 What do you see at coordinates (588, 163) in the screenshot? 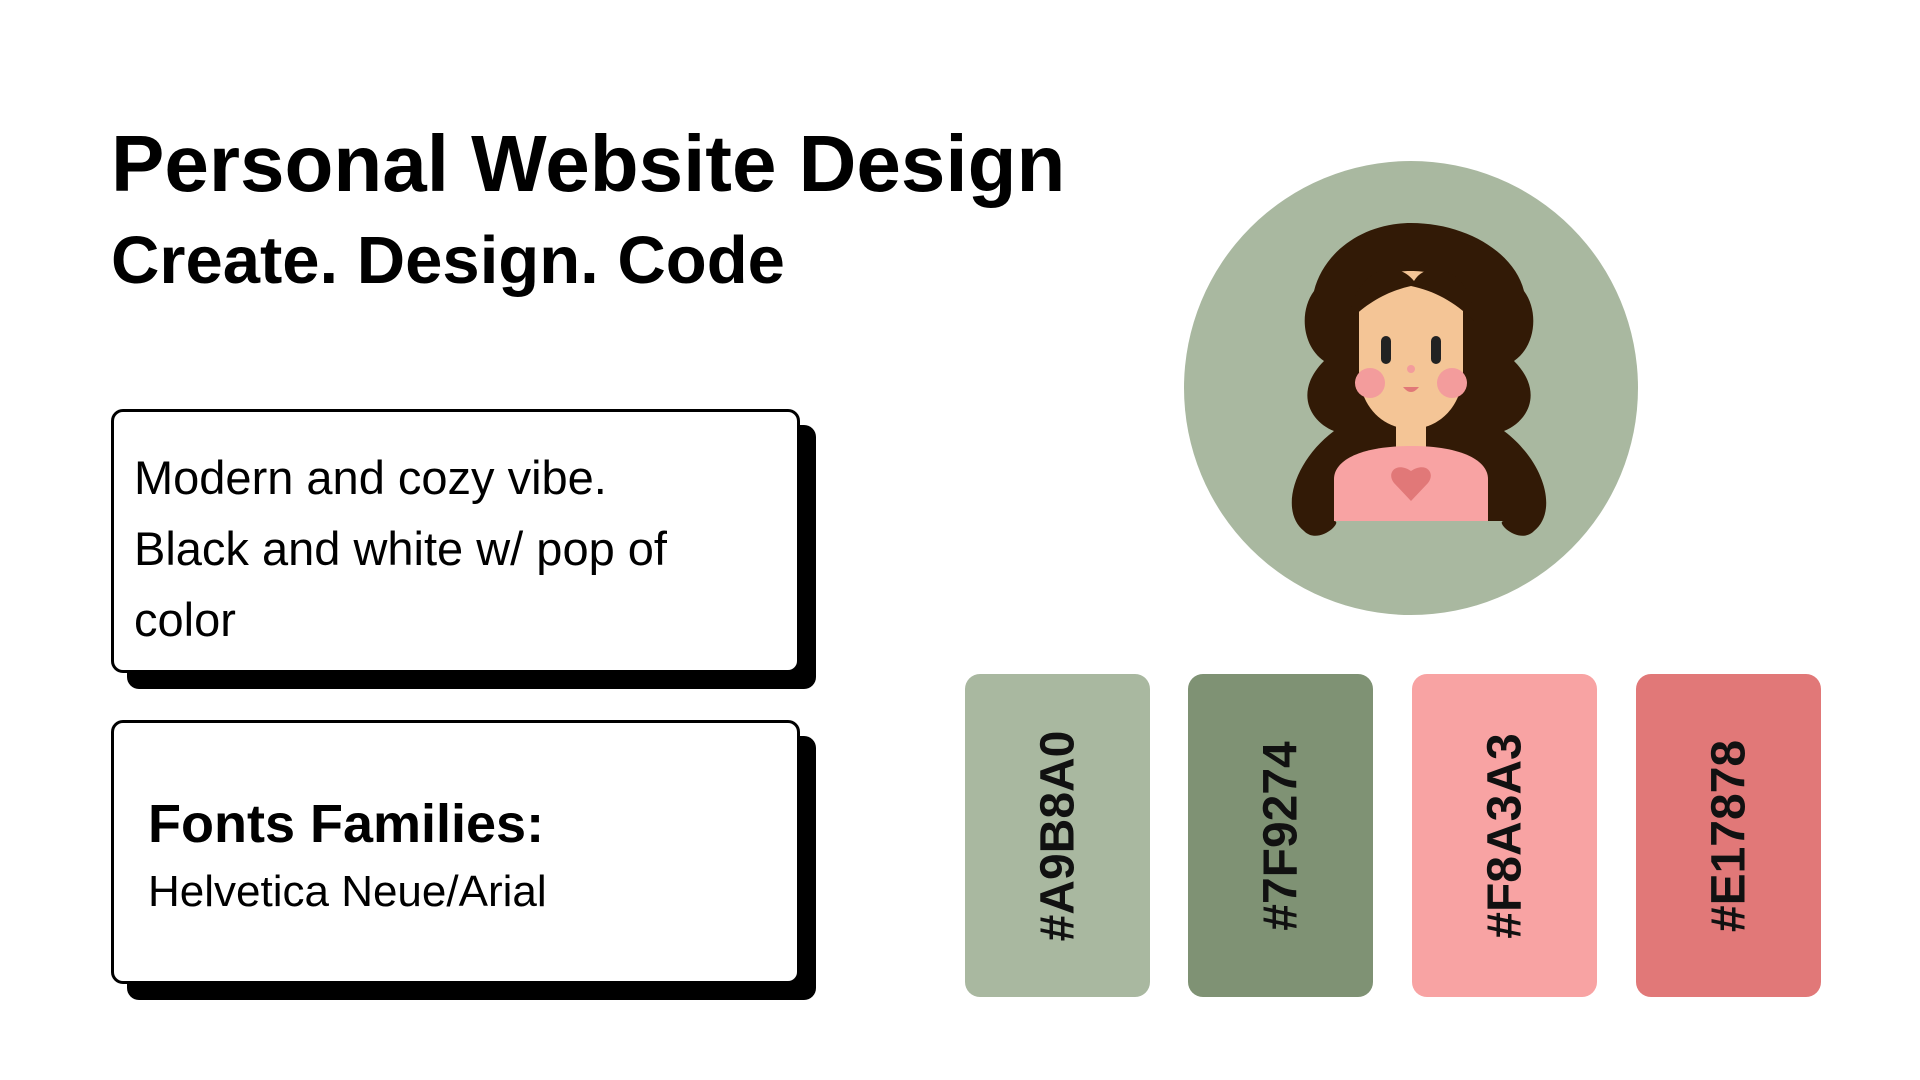
I see `page-title: Personal Website Design` at bounding box center [588, 163].